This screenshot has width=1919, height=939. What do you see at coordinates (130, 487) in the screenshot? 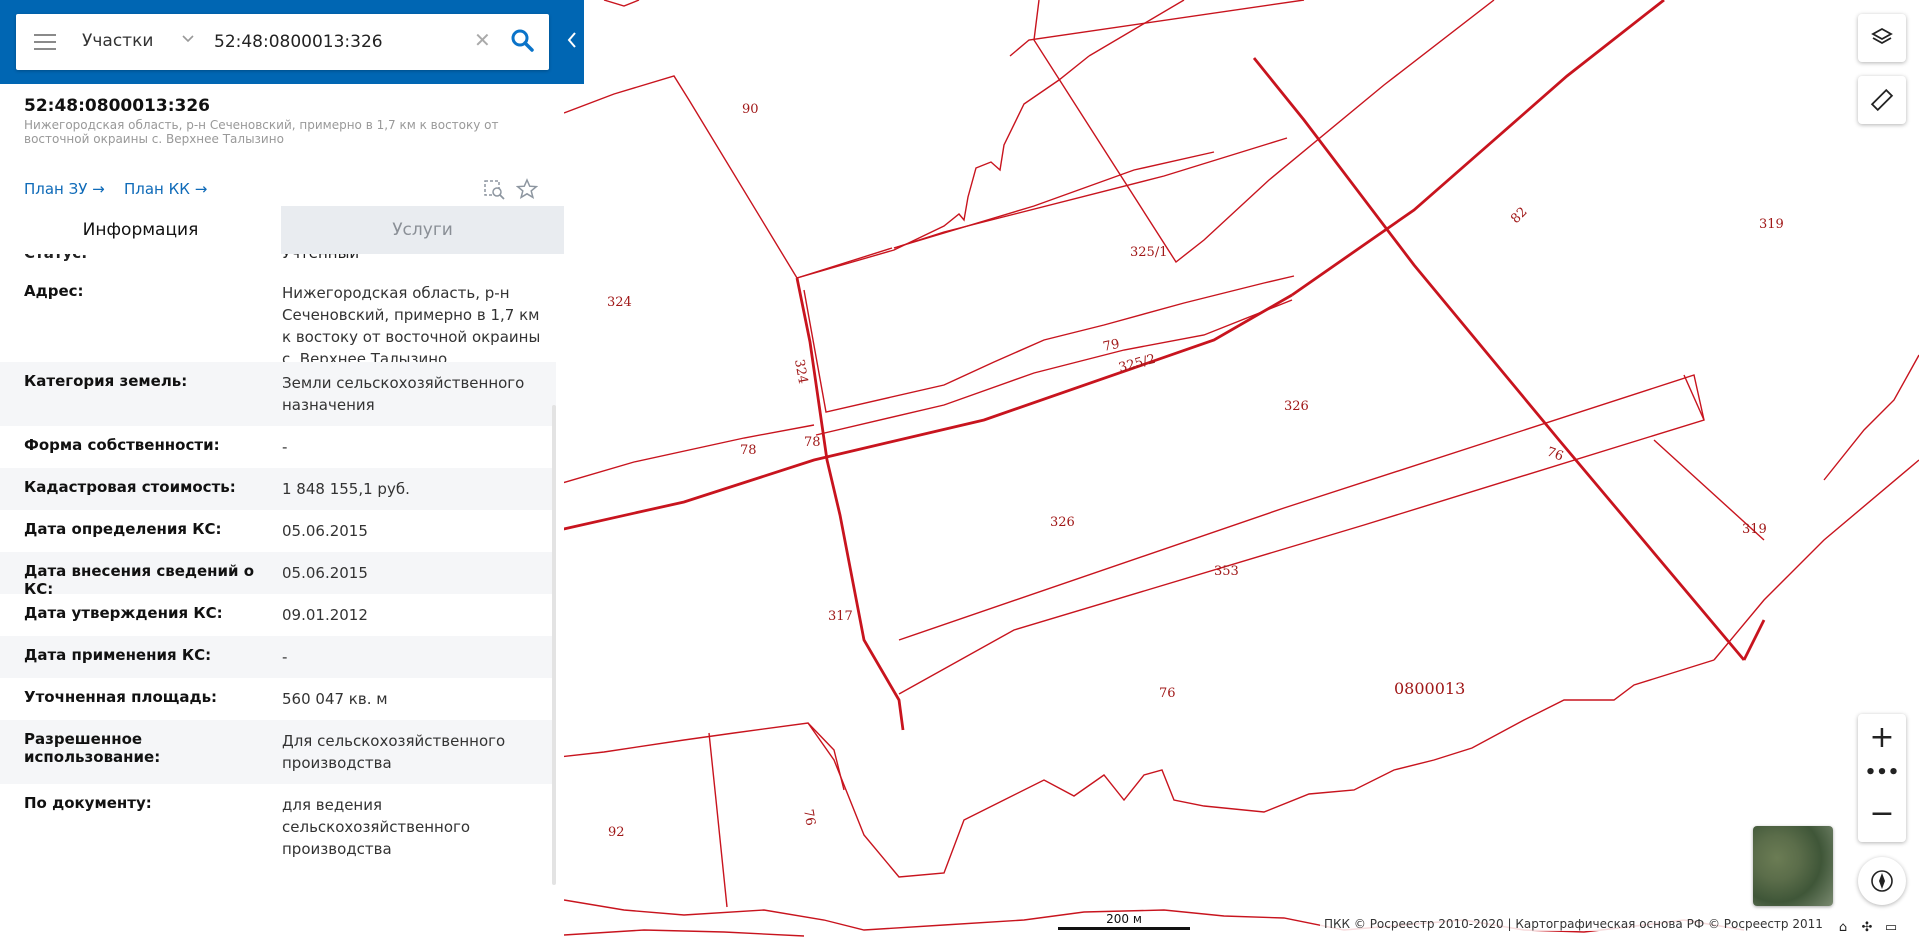
I see `row-label: Кадастровая стоимость:` at bounding box center [130, 487].